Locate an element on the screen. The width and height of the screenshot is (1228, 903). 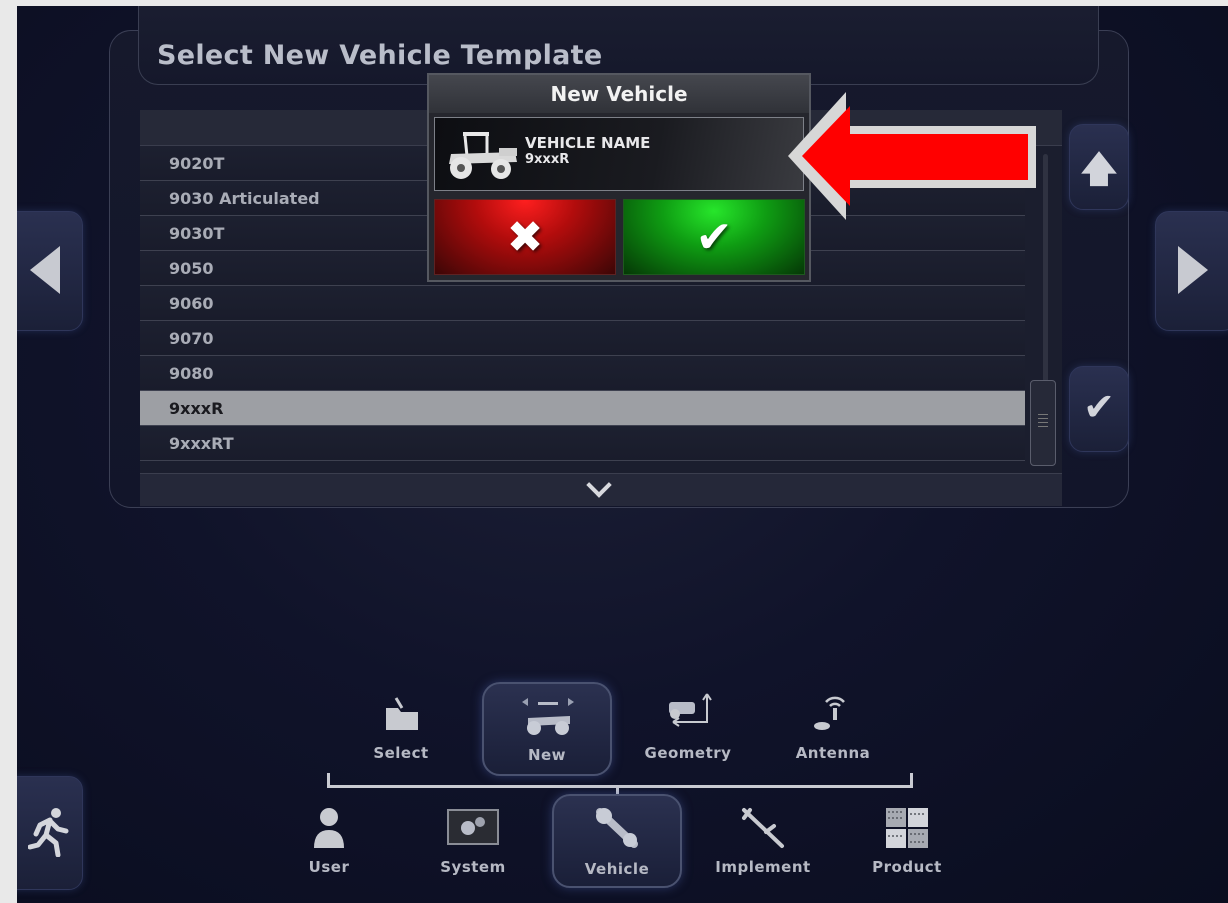
chevron-down-icon is located at coordinates (599, 485).